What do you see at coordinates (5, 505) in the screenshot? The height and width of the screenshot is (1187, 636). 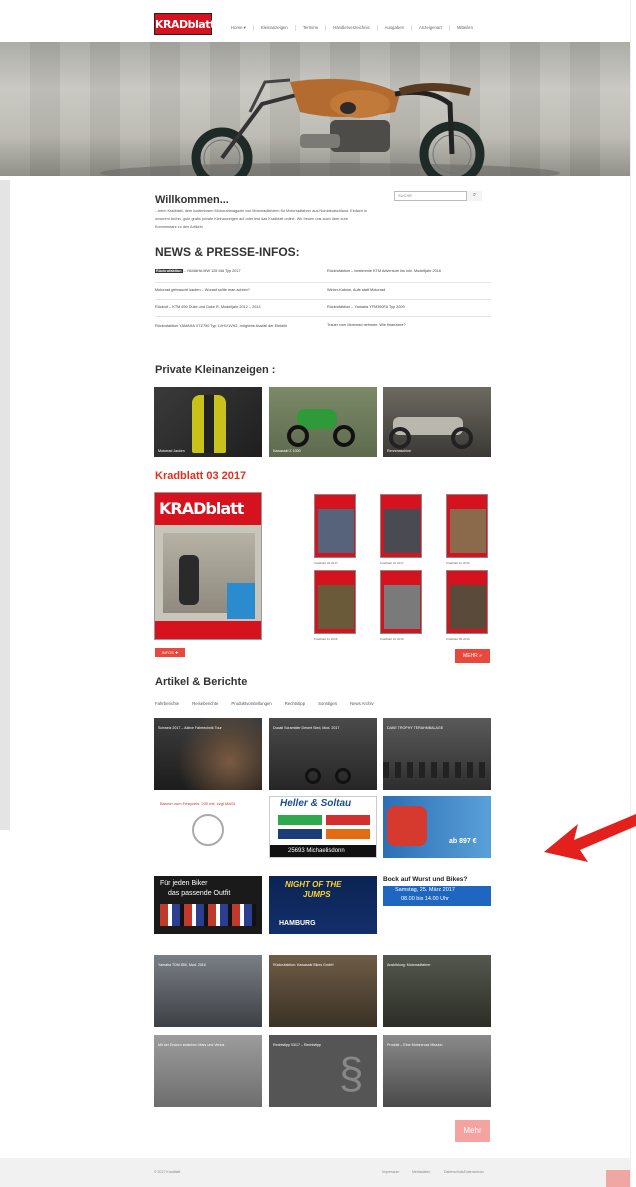 I see `left-gutter` at bounding box center [5, 505].